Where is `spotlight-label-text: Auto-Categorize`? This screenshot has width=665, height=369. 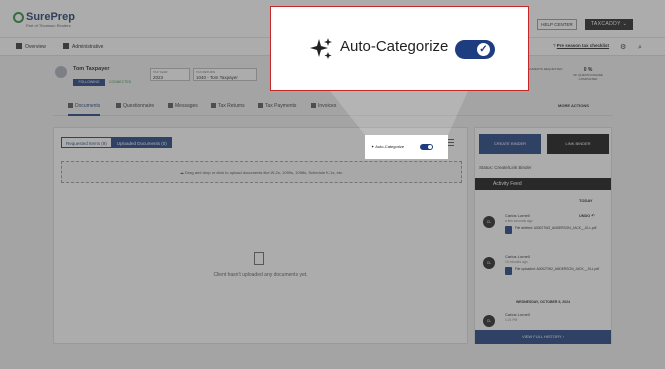 spotlight-label-text: Auto-Categorize is located at coordinates (390, 146).